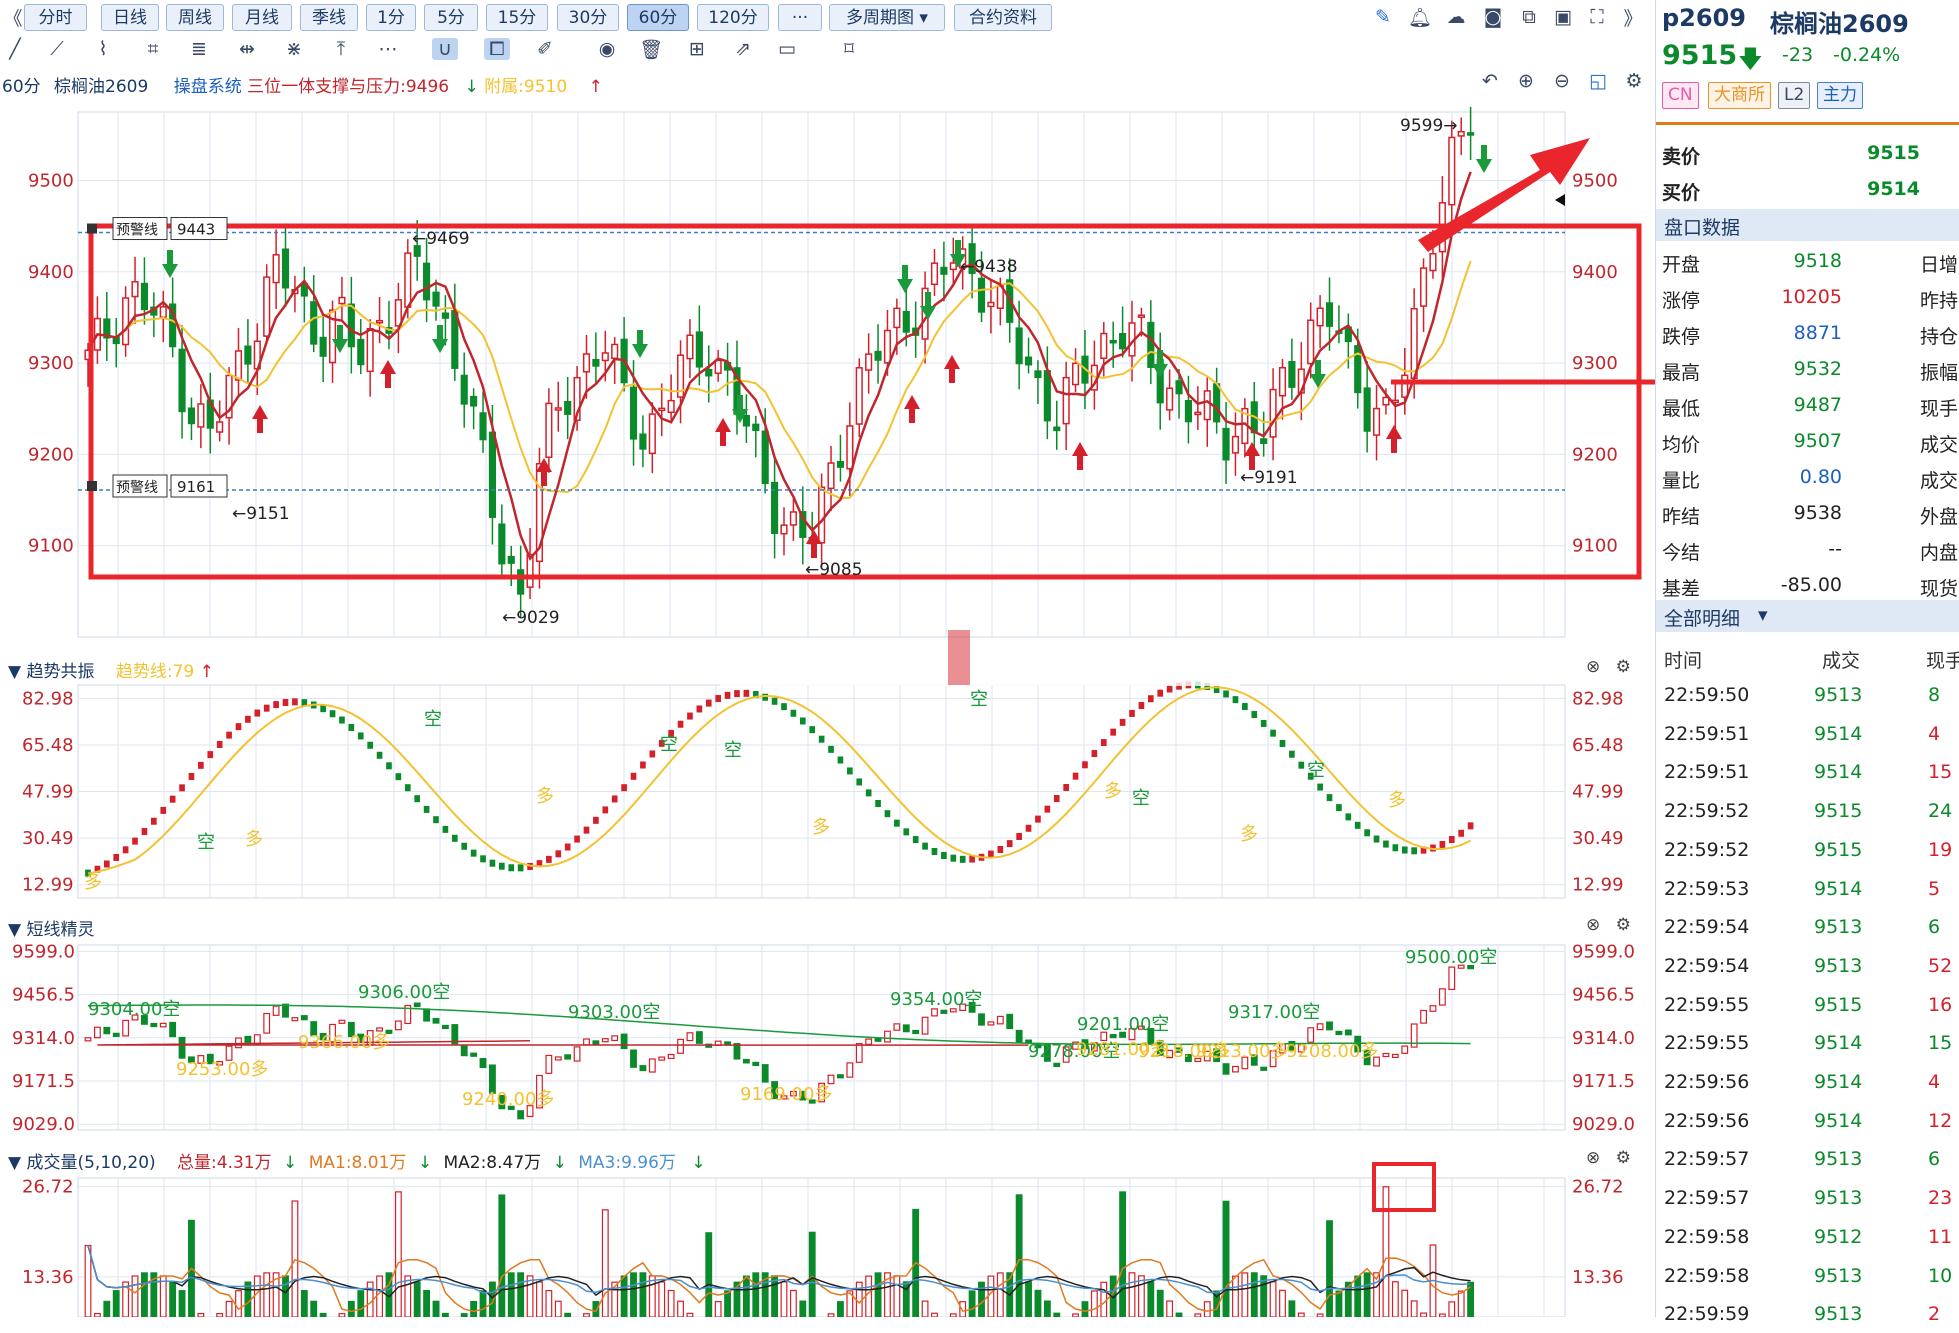 The height and width of the screenshot is (1333, 1959). What do you see at coordinates (1817, 405) in the screenshot?
I see `quote-row-value: 9487` at bounding box center [1817, 405].